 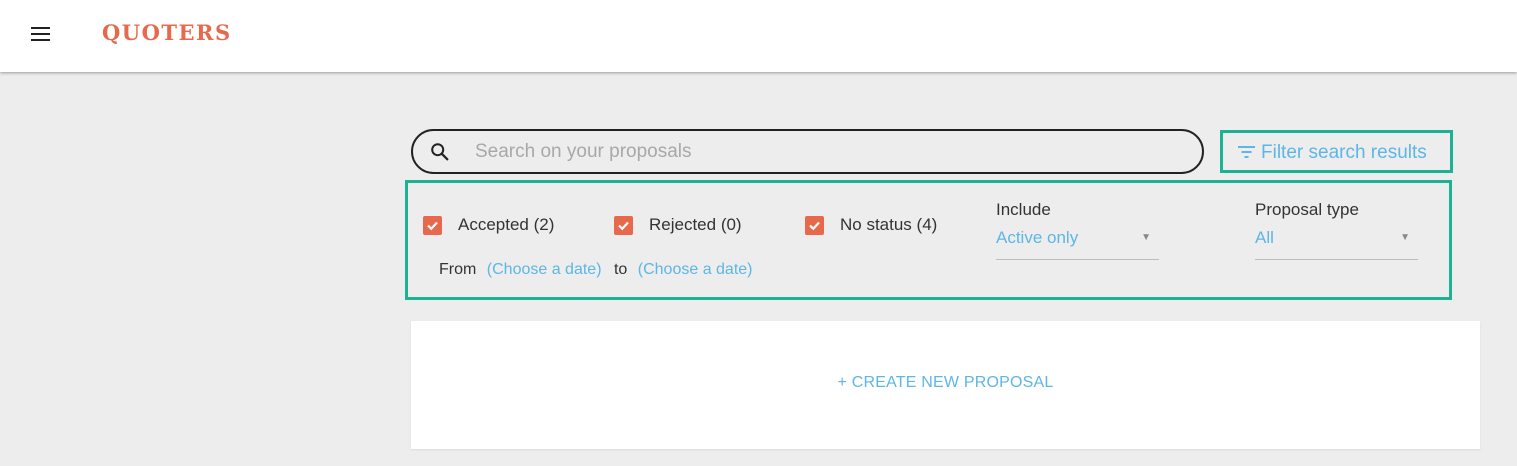 I want to click on date-range-filter: From (Choose a date) to (Choose a date), so click(x=596, y=272).